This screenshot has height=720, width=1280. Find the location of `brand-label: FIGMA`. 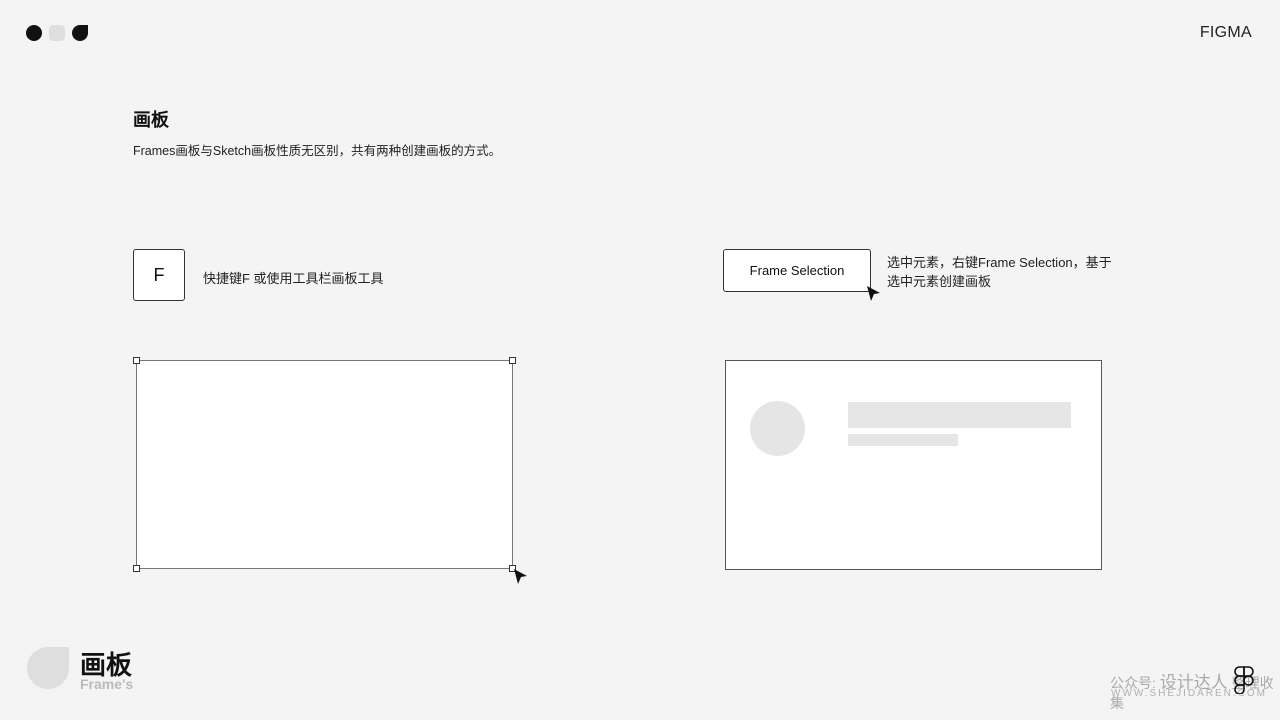

brand-label: FIGMA is located at coordinates (1225, 32).